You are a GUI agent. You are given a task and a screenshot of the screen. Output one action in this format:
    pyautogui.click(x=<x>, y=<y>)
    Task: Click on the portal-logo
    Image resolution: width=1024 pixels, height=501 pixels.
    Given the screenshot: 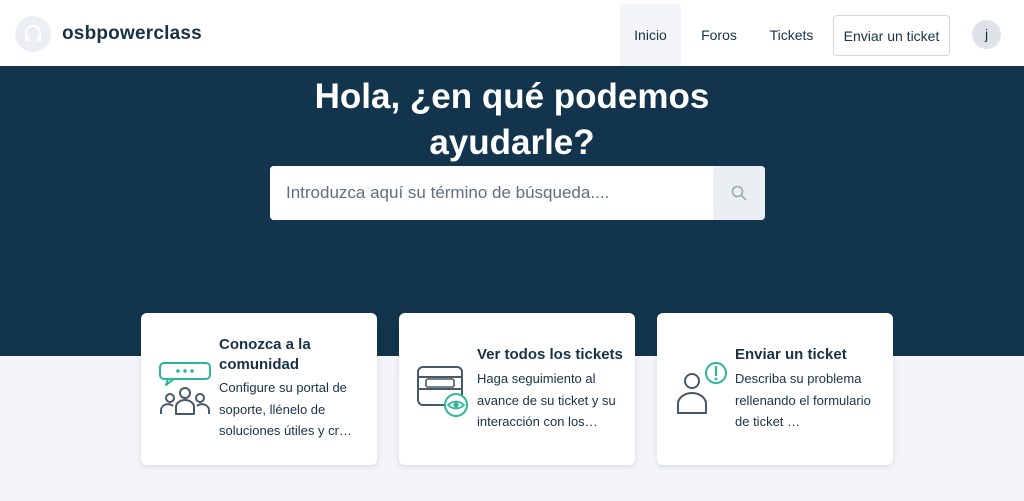 What is the action you would take?
    pyautogui.click(x=33, y=34)
    